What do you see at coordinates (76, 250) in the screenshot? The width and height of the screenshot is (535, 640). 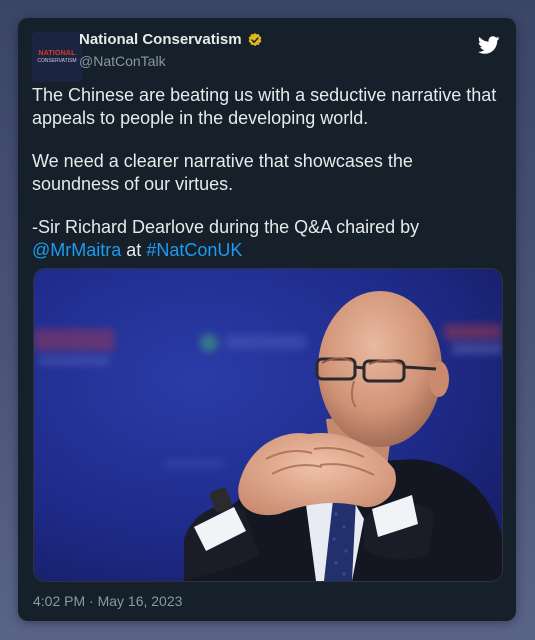 I see `mention-link: @MrMaitra` at bounding box center [76, 250].